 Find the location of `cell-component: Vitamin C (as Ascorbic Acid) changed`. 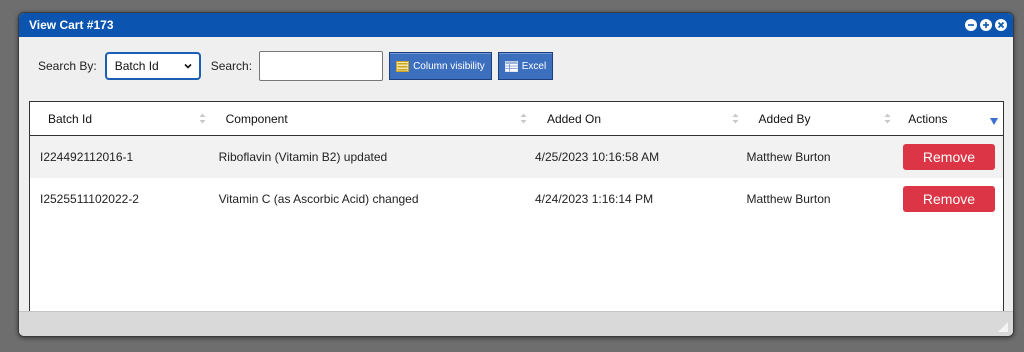

cell-component: Vitamin C (as Ascorbic Acid) changed is located at coordinates (318, 199).